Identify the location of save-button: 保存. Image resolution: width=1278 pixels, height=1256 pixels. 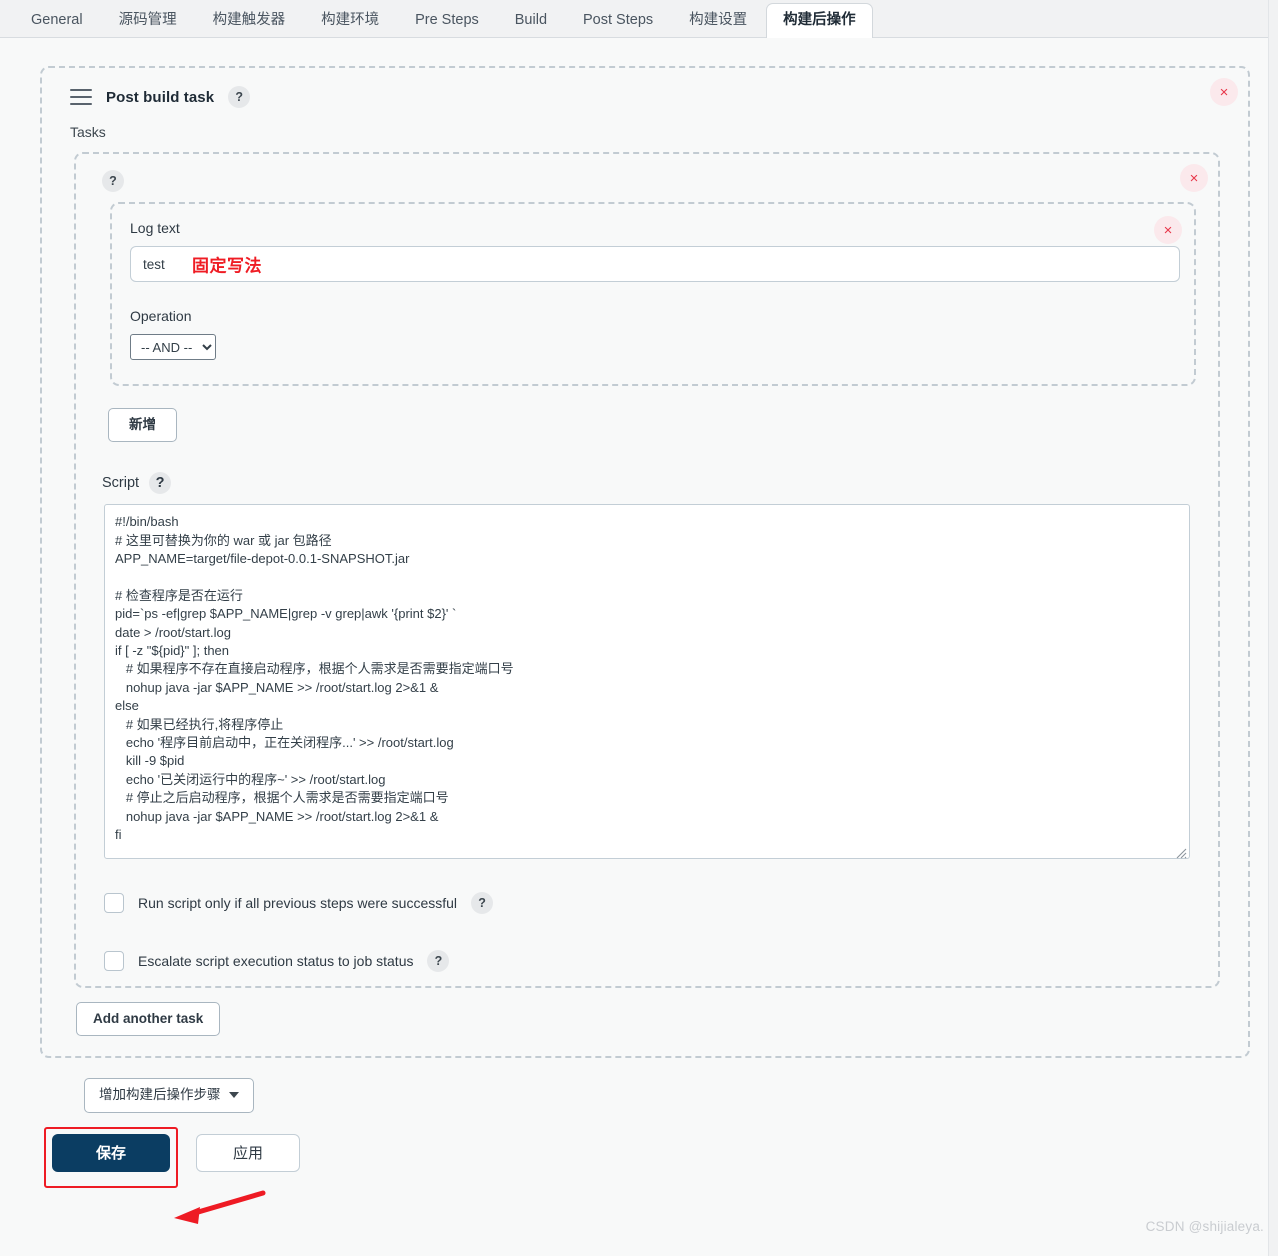
(111, 1152).